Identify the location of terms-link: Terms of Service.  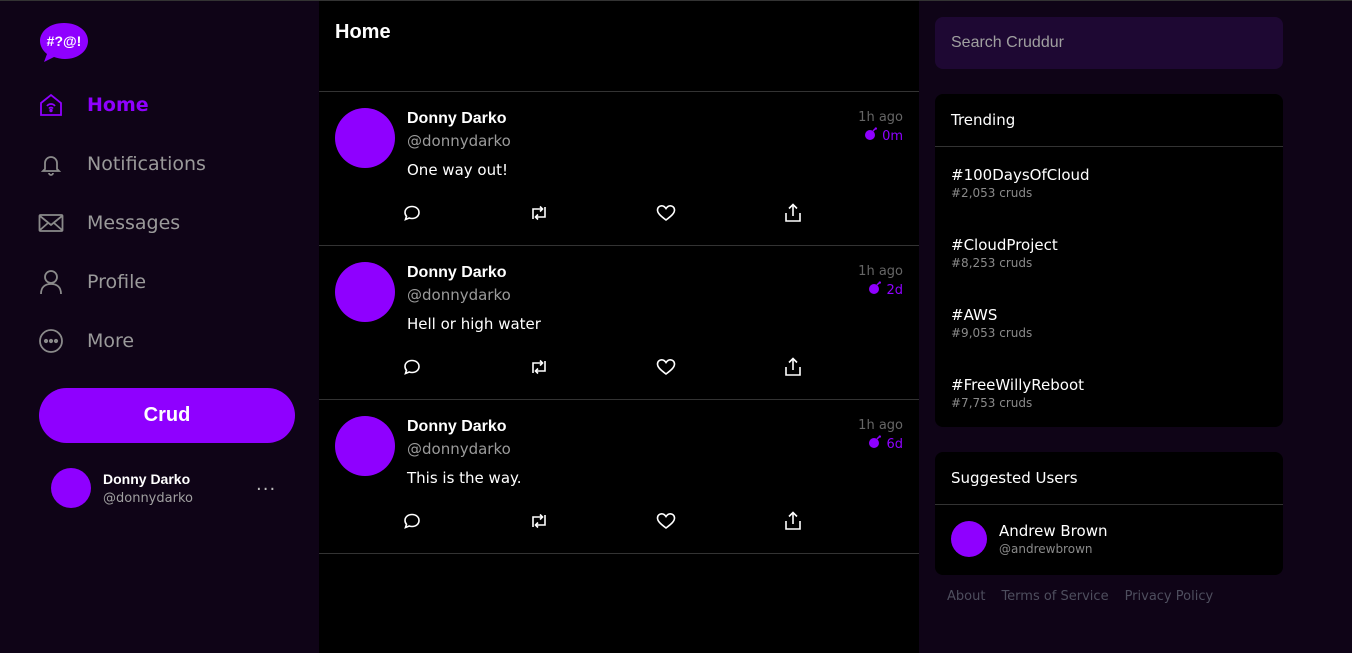
(1054, 596).